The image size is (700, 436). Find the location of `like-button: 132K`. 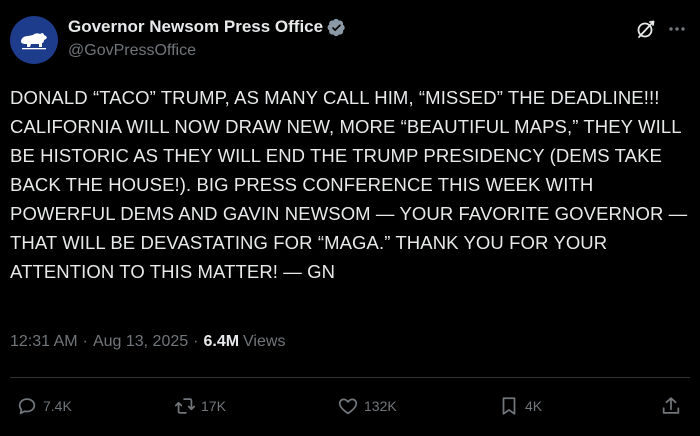

like-button: 132K is located at coordinates (367, 406).